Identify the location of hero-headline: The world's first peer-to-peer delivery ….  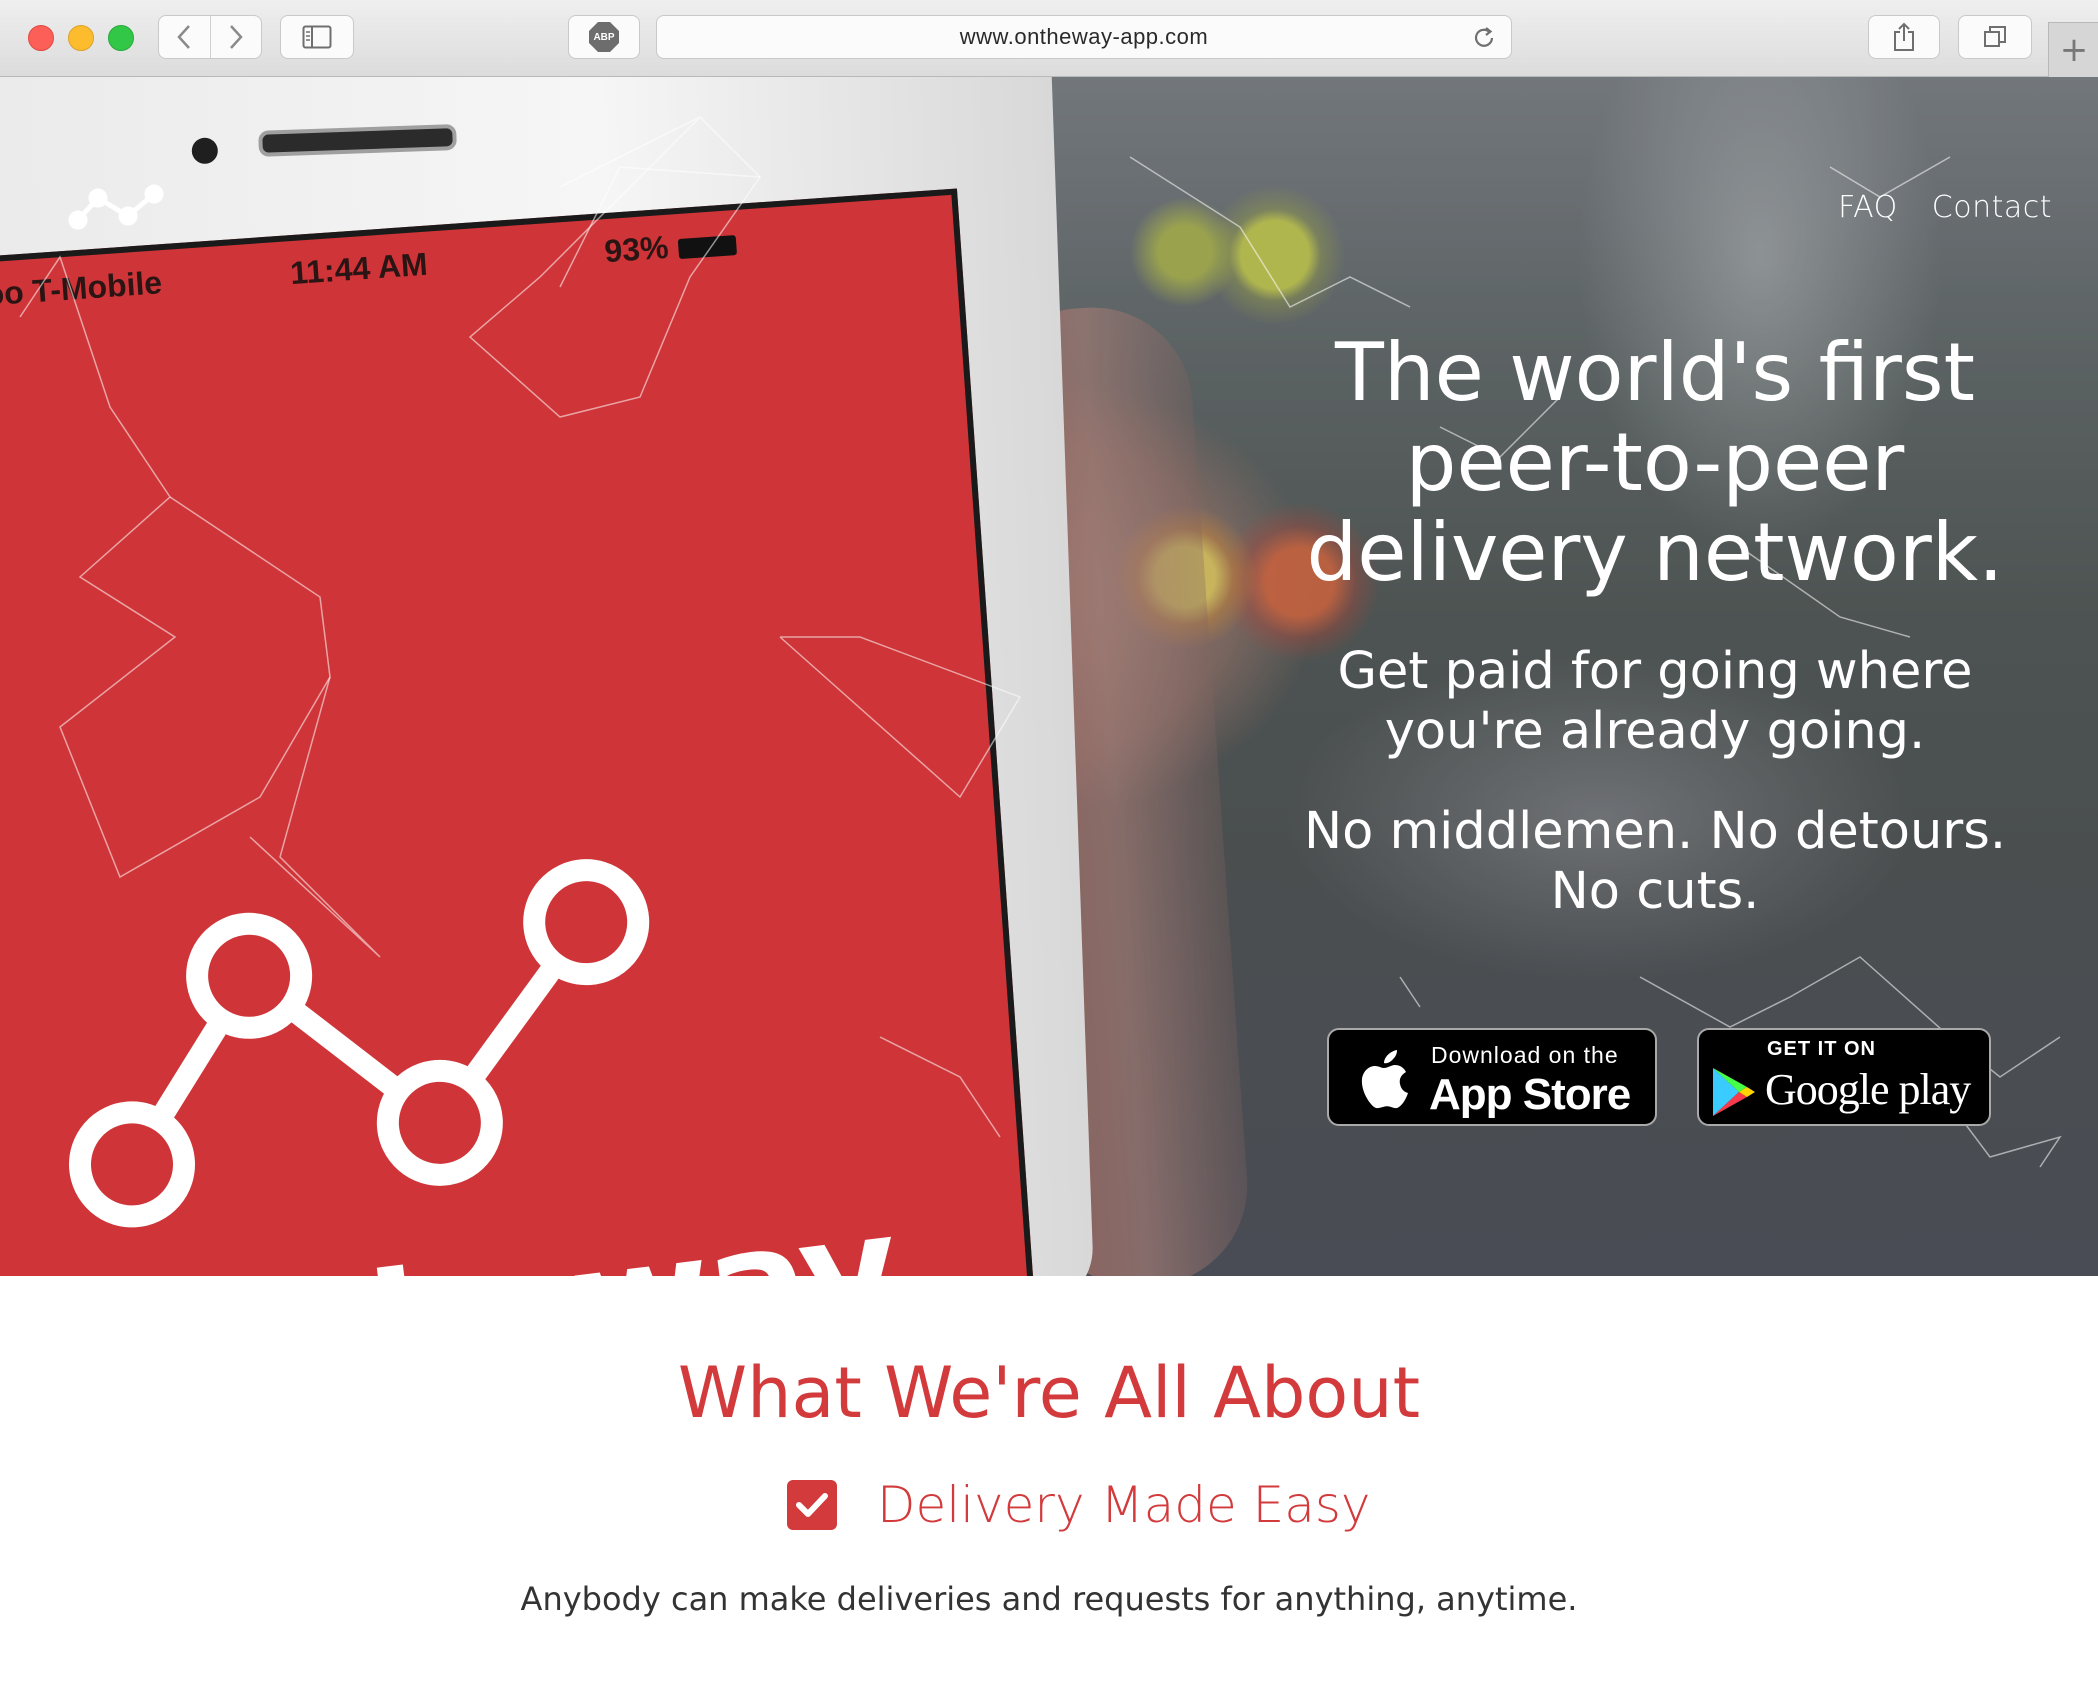
(1651, 463).